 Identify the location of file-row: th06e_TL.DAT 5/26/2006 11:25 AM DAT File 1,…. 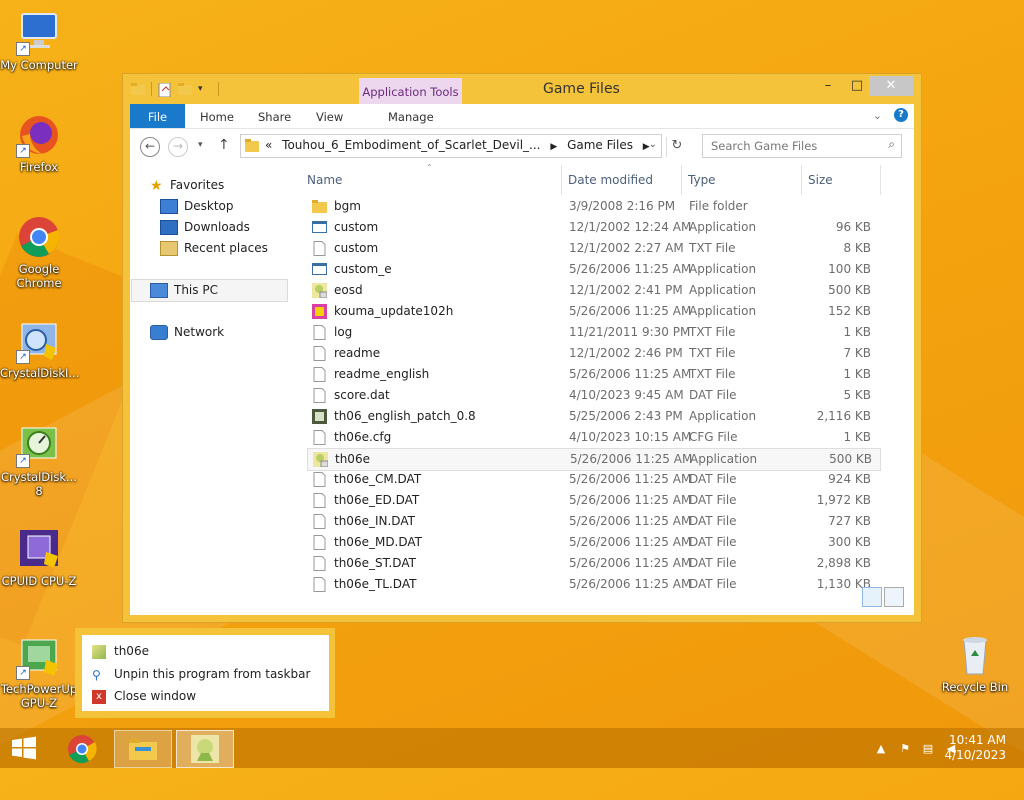
(593, 584).